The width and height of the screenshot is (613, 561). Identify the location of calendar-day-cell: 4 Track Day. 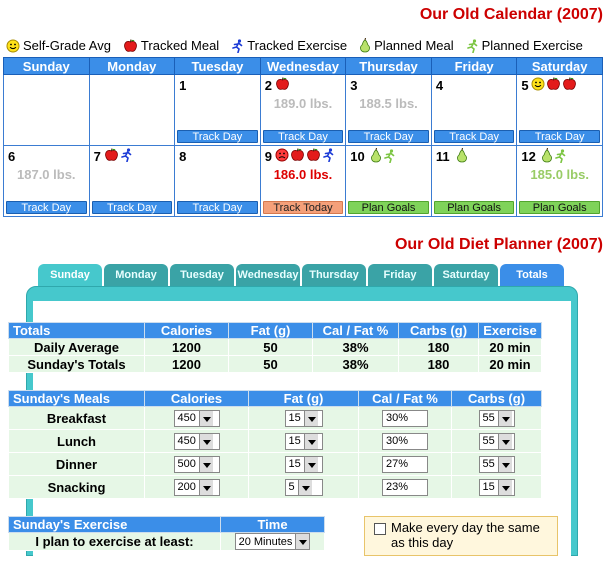
(474, 110).